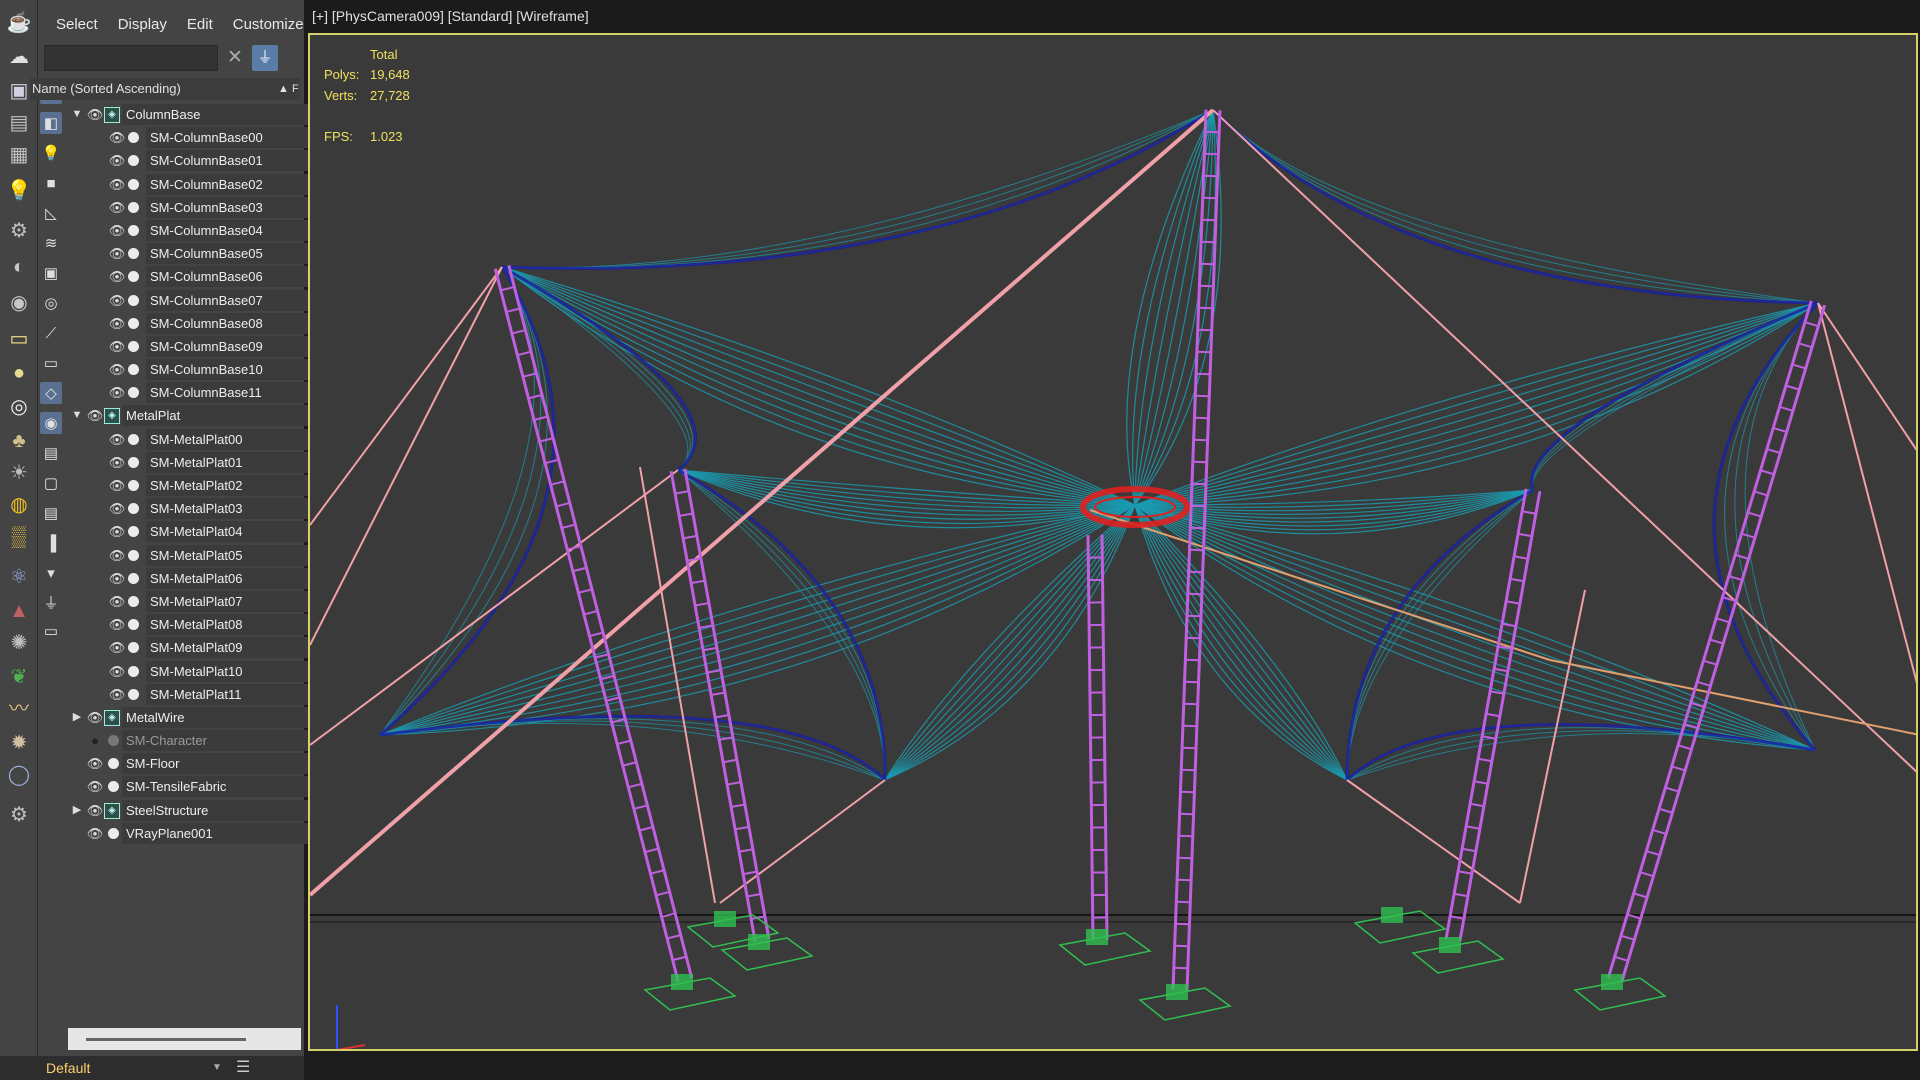  What do you see at coordinates (51, 393) in the screenshot?
I see `frozen-filter-icon: ◇` at bounding box center [51, 393].